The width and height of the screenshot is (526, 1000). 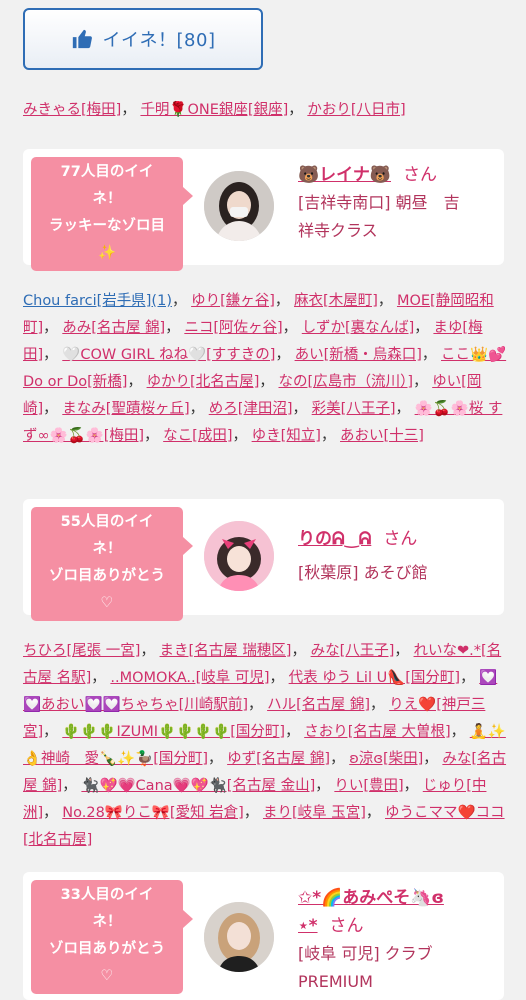 What do you see at coordinates (81, 651) in the screenshot?
I see `list-item: ちひろ[尾張 一宮]` at bounding box center [81, 651].